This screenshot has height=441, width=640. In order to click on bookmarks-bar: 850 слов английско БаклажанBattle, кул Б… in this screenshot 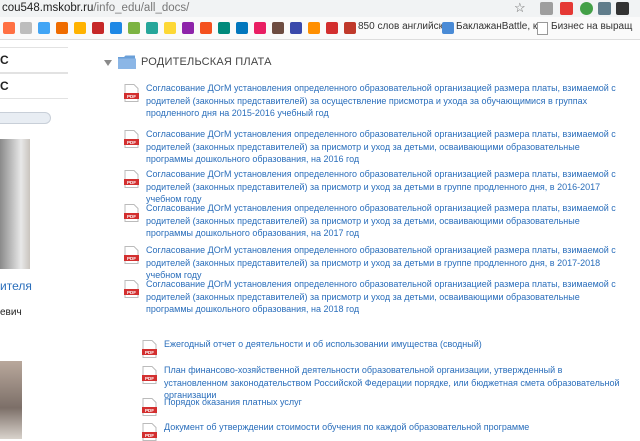, I will do `click(320, 28)`.